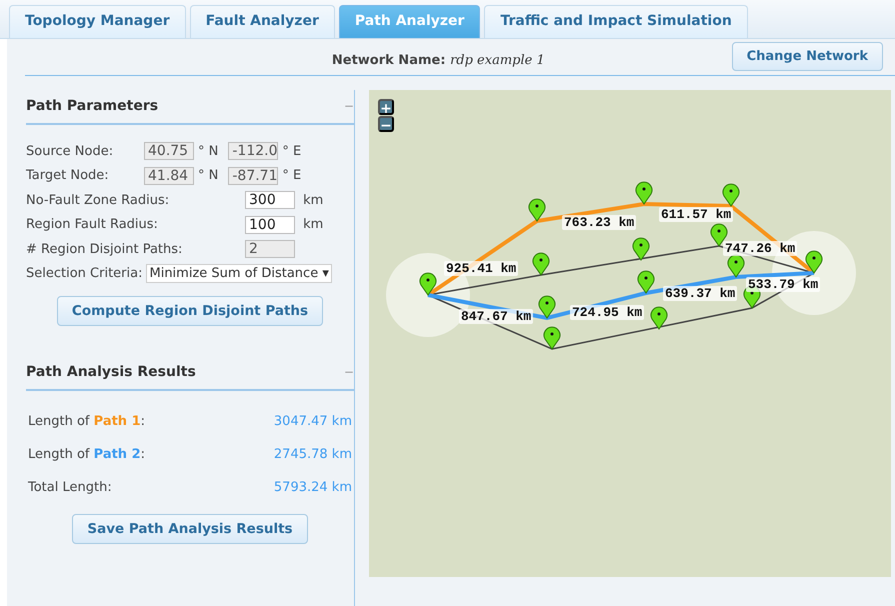 The image size is (895, 606). I want to click on field-label: Source Node:, so click(70, 151).